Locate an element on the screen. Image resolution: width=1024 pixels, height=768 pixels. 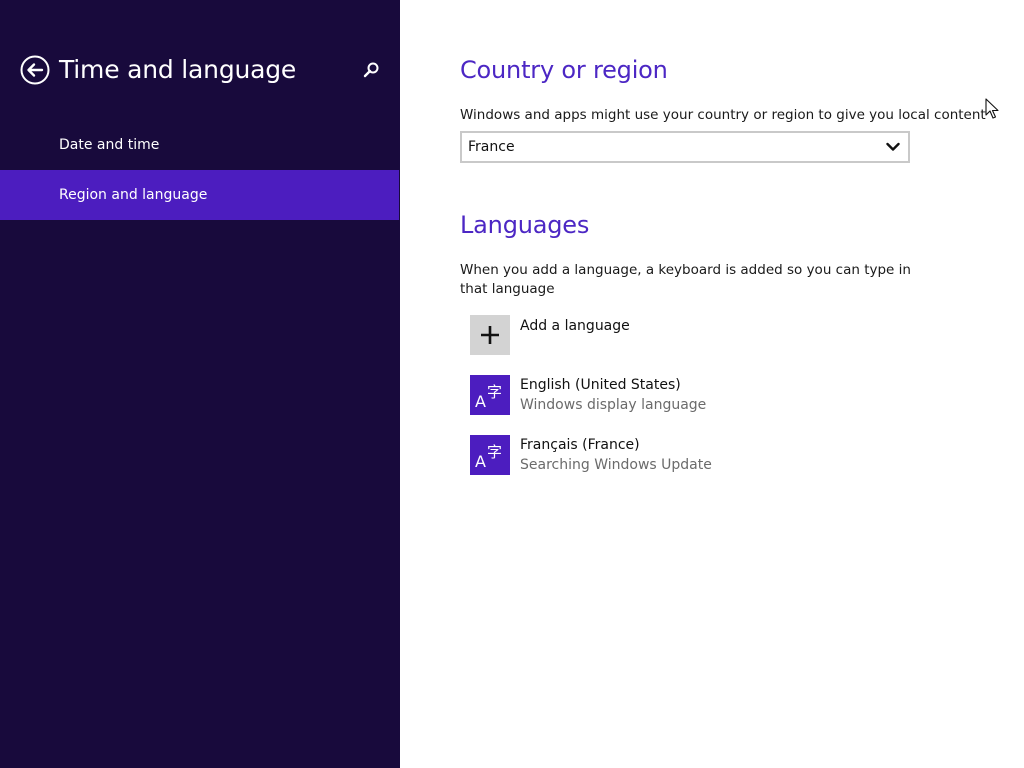
back-button is located at coordinates (35, 70).